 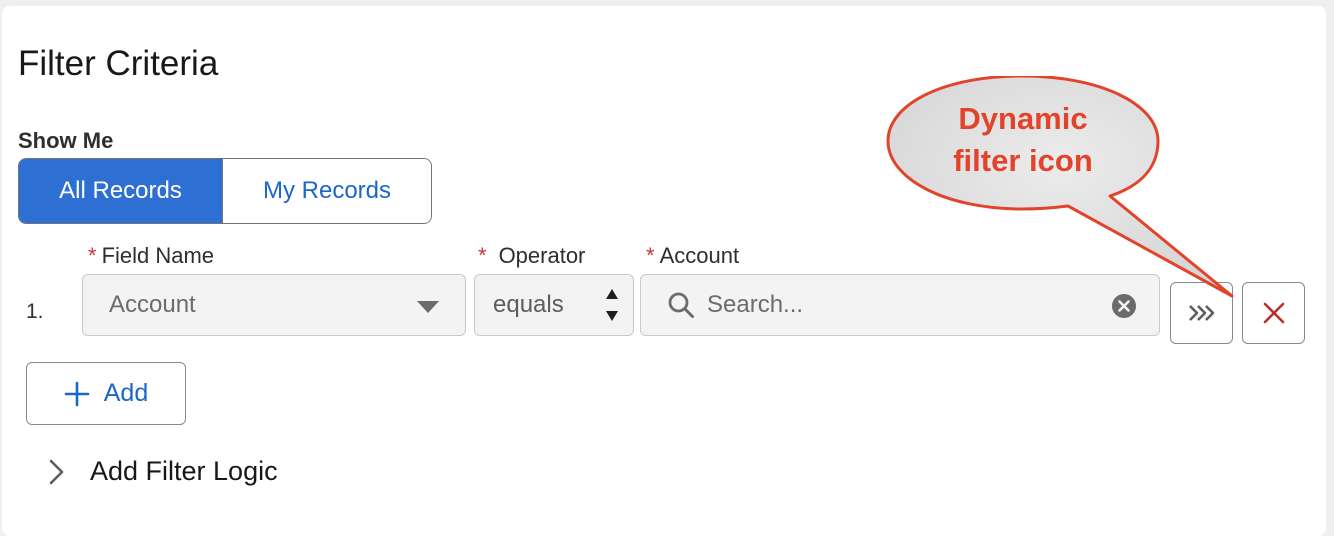 What do you see at coordinates (118, 63) in the screenshot?
I see `page-title: Filter Criteria` at bounding box center [118, 63].